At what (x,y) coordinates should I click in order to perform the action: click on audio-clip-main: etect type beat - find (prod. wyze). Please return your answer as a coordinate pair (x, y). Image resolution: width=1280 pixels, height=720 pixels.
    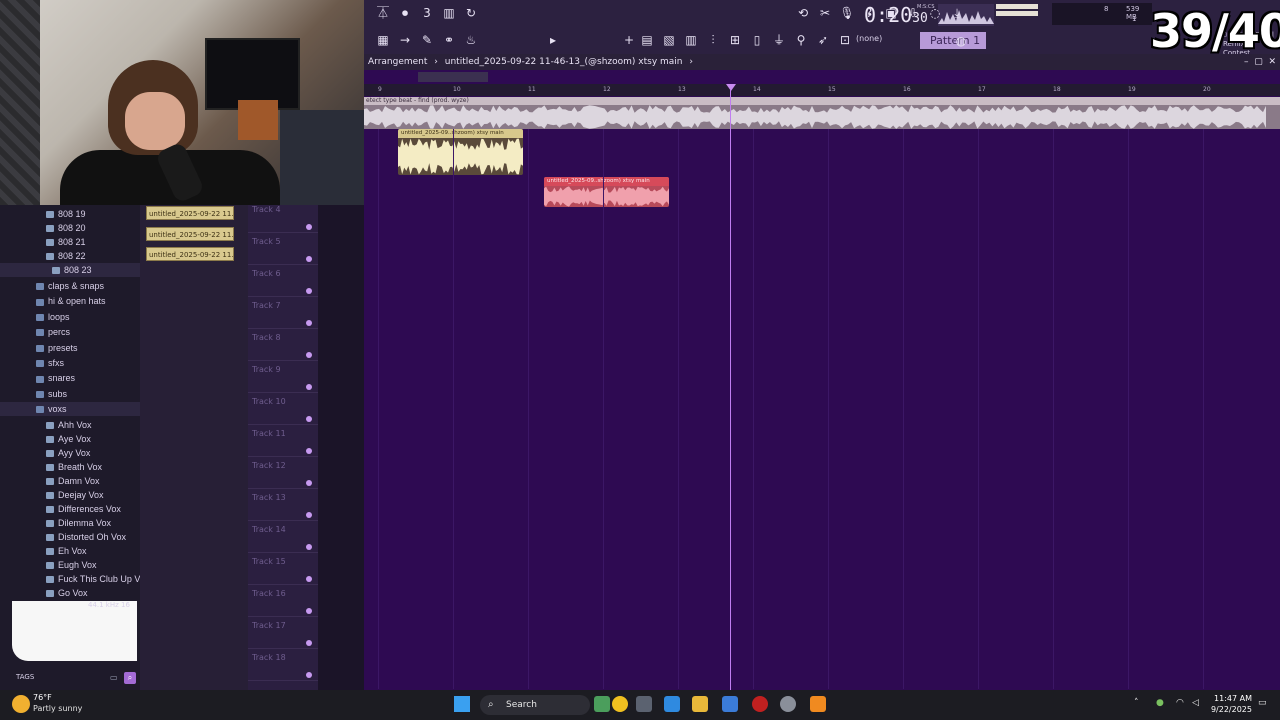
    Looking at the image, I should click on (822, 113).